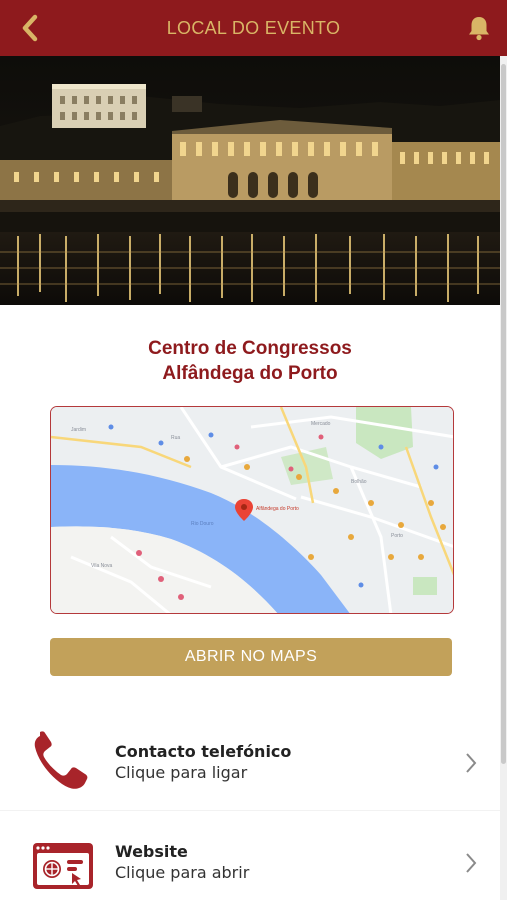  I want to click on svg-text: Rio Douro, so click(202, 524).